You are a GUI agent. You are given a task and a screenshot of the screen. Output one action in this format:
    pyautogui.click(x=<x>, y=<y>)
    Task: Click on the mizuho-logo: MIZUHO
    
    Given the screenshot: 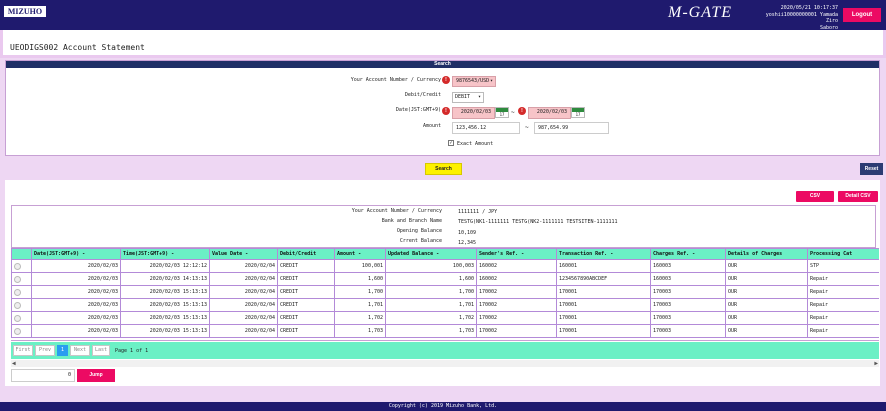 What is the action you would take?
    pyautogui.click(x=25, y=11)
    